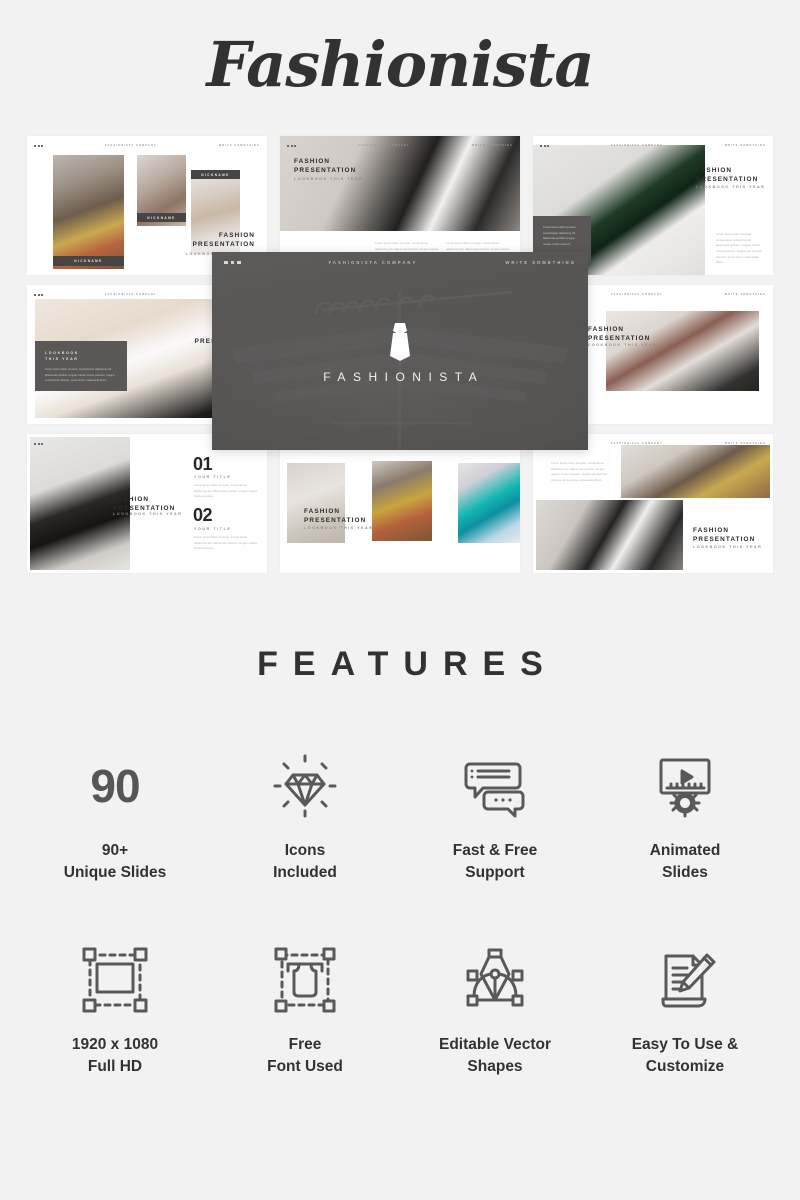  Describe the element at coordinates (62, 359) in the screenshot. I see `lookbook-line-2: THIS YEAR` at that location.